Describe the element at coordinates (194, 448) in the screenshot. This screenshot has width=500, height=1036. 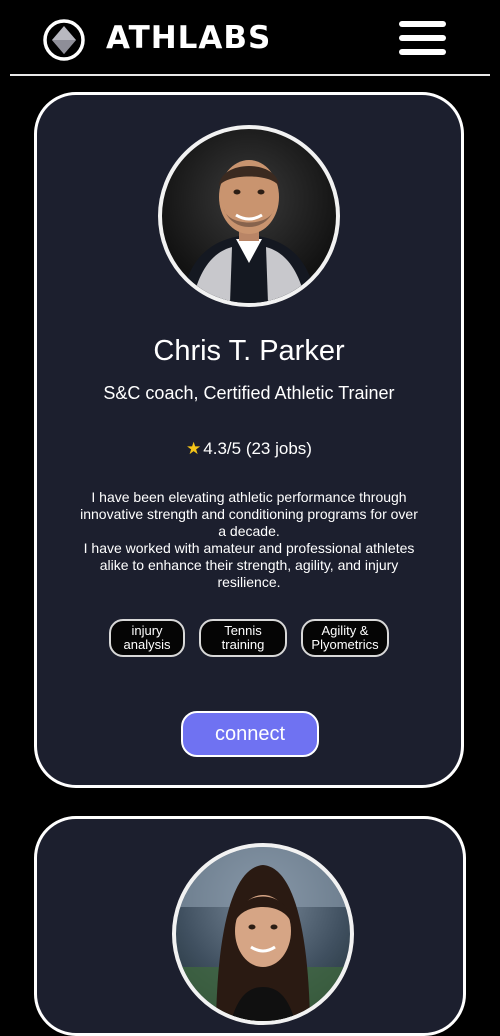
I see `star-icon: ★` at that location.